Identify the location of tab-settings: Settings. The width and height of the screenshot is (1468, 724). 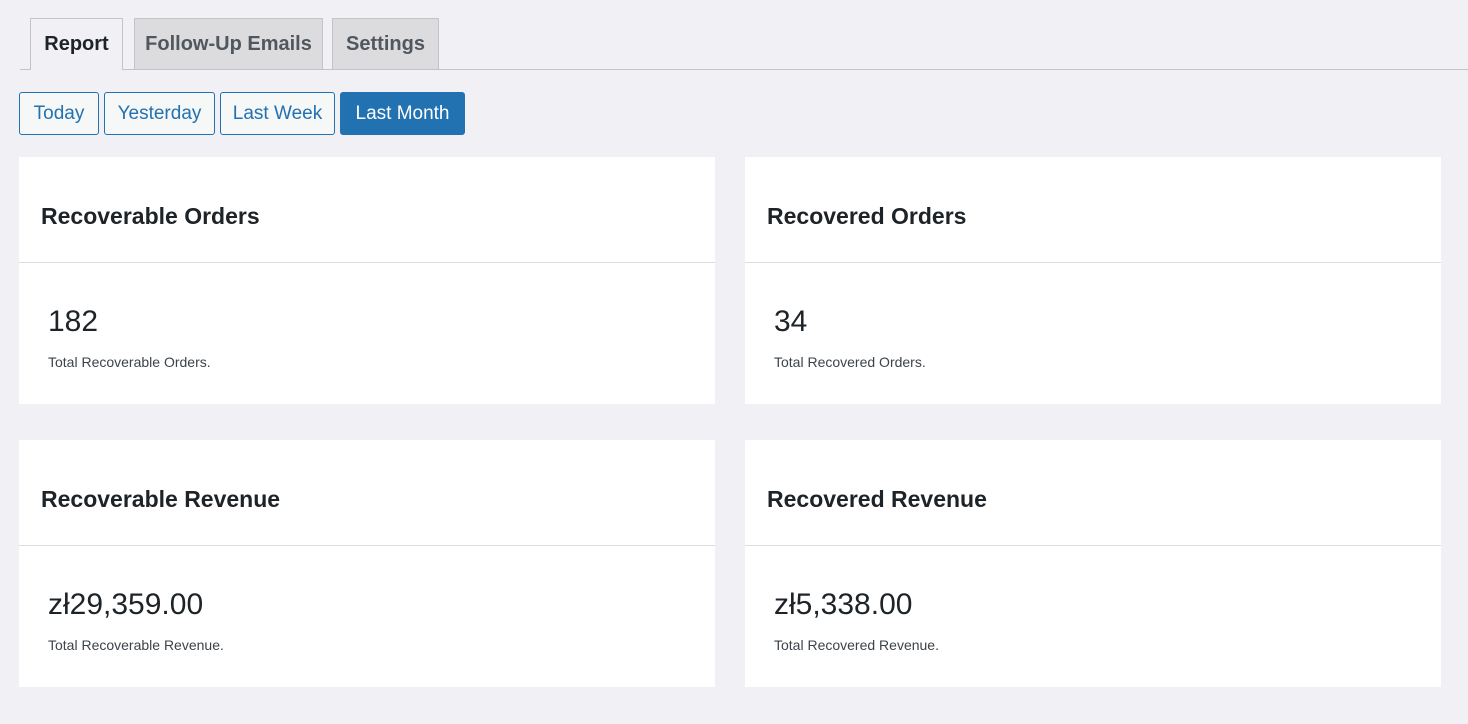
(385, 44).